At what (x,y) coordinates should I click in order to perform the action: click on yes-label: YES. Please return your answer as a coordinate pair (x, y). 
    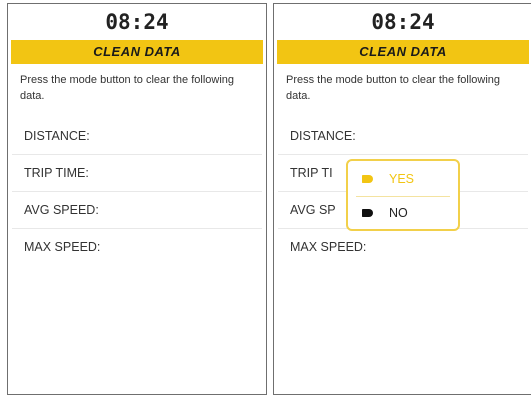
    Looking at the image, I should click on (402, 179).